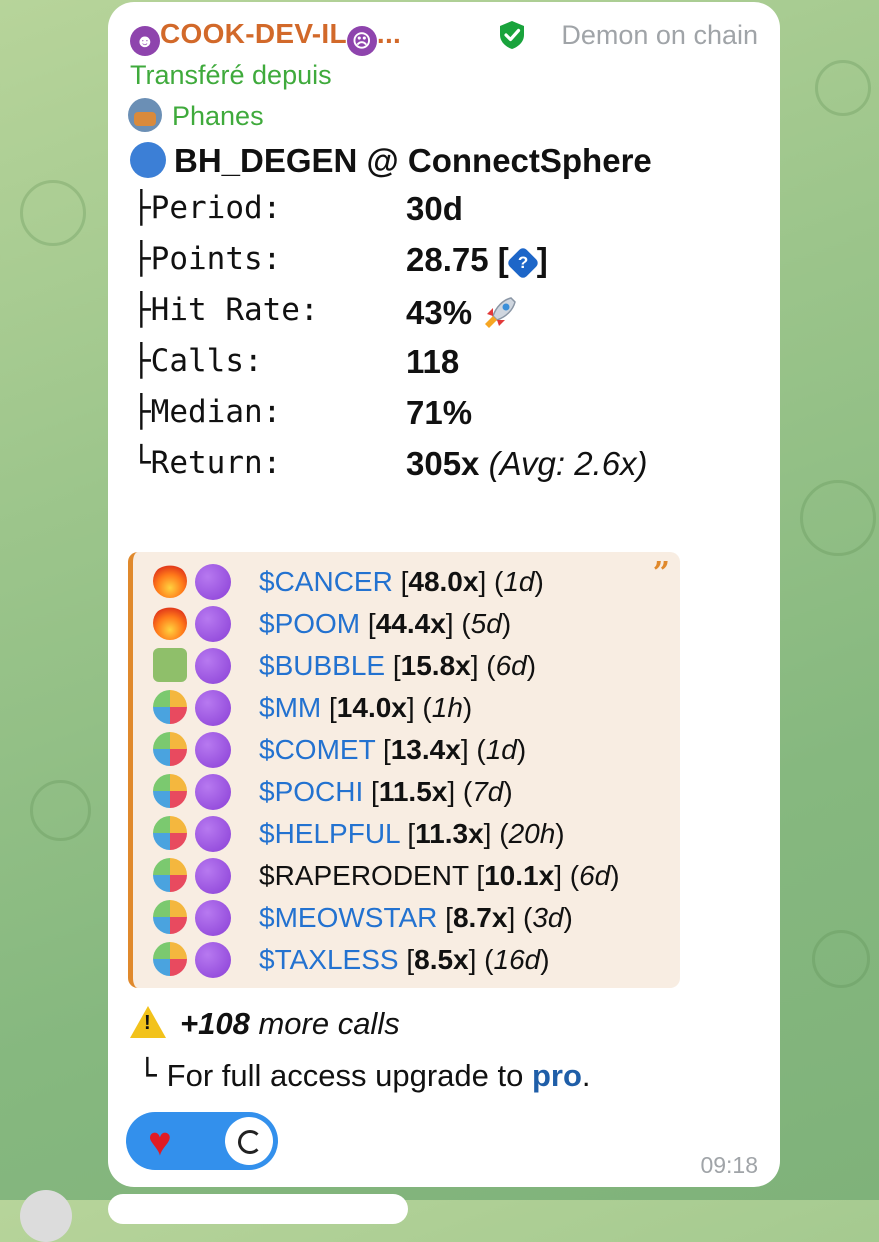  I want to click on reaction-button: ♥, so click(202, 1141).